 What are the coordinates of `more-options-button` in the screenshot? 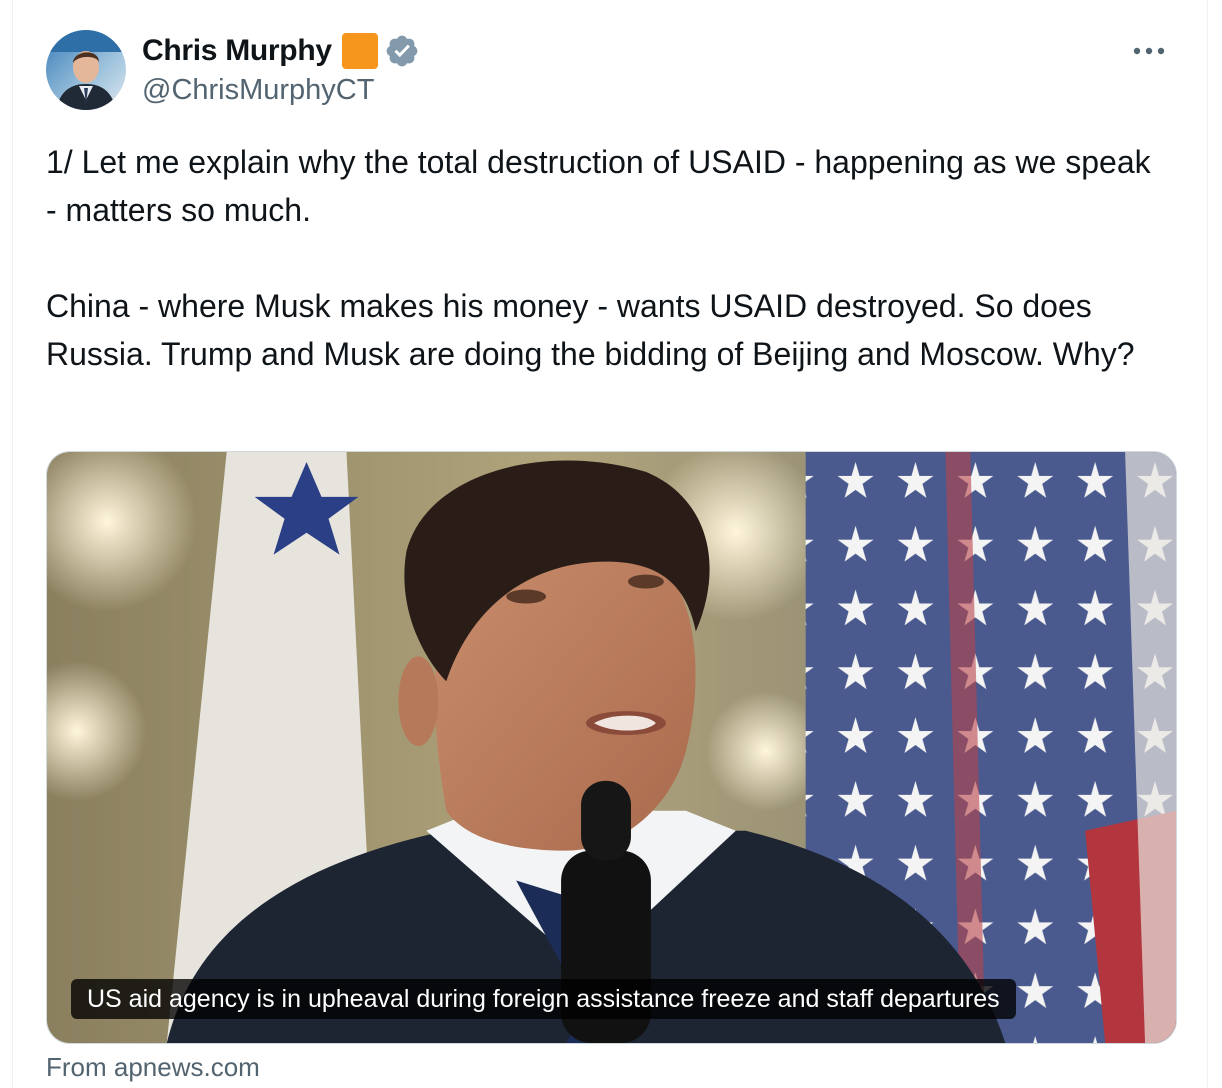 It's located at (1149, 51).